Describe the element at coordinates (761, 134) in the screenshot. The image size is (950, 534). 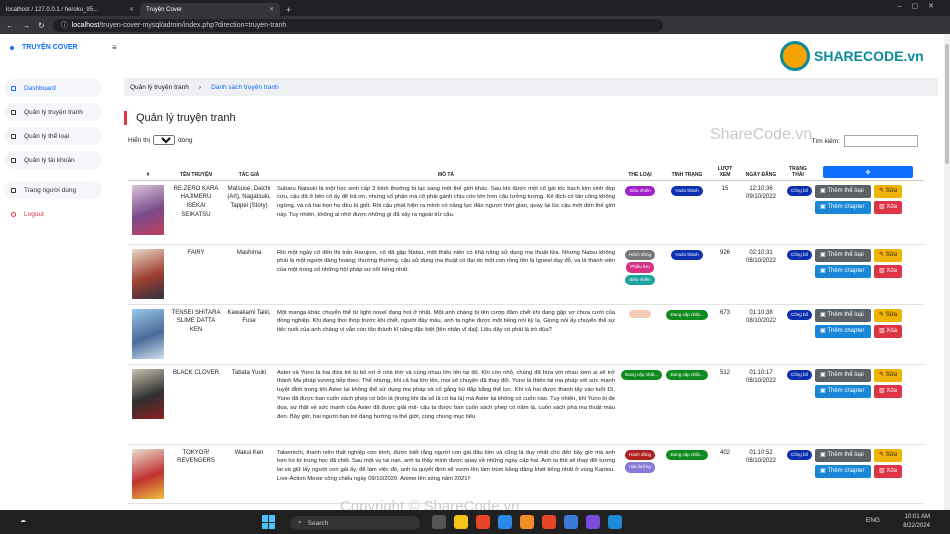
I see `watermark-center: ShareCode.vn` at that location.